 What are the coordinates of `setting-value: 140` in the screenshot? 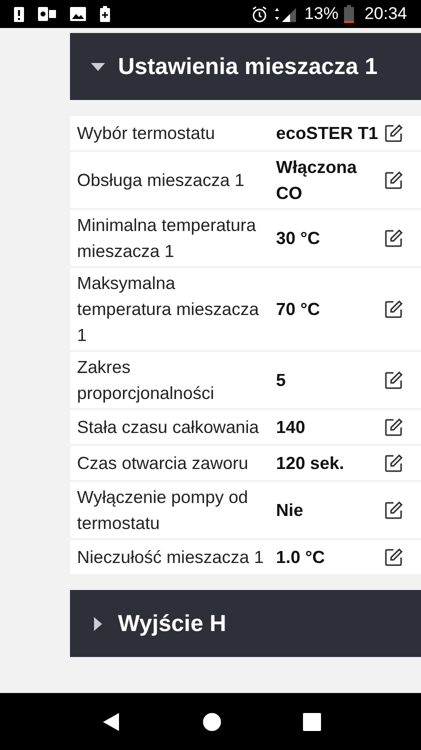 It's located at (291, 427).